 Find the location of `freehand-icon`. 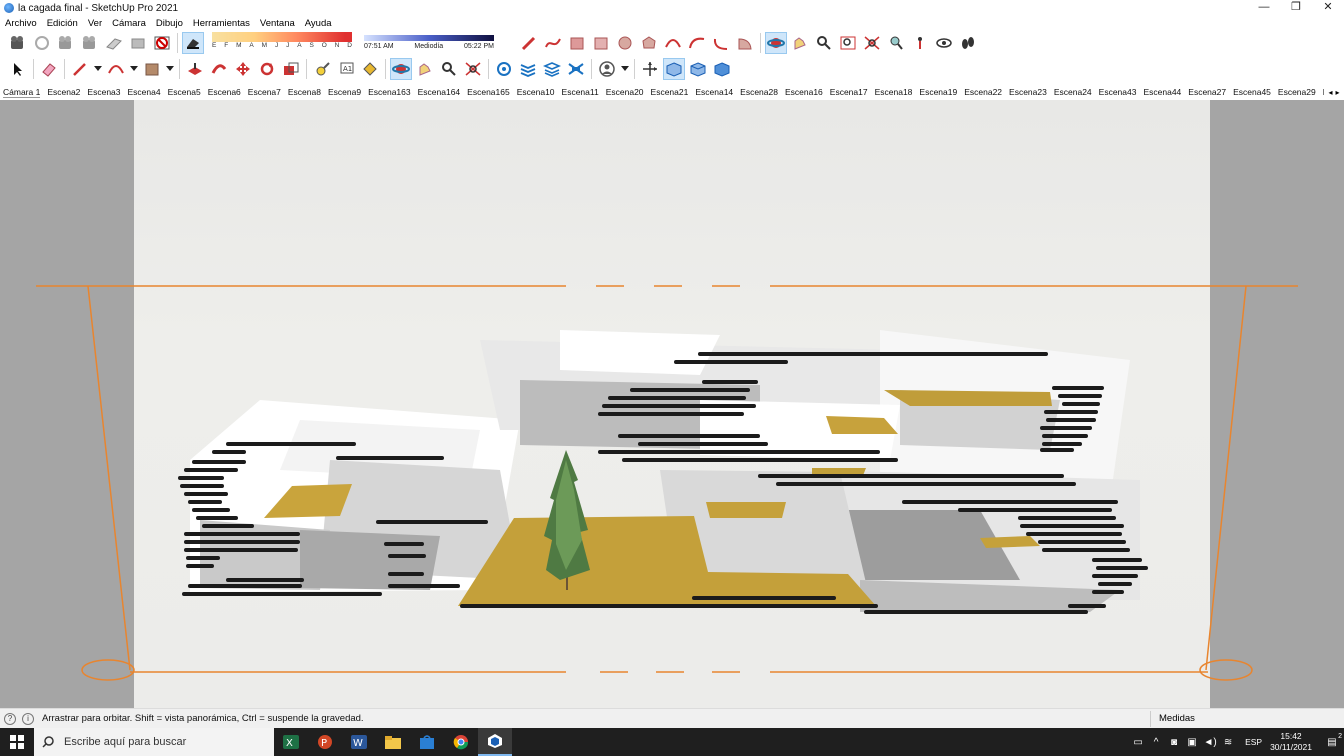

freehand-icon is located at coordinates (553, 43).